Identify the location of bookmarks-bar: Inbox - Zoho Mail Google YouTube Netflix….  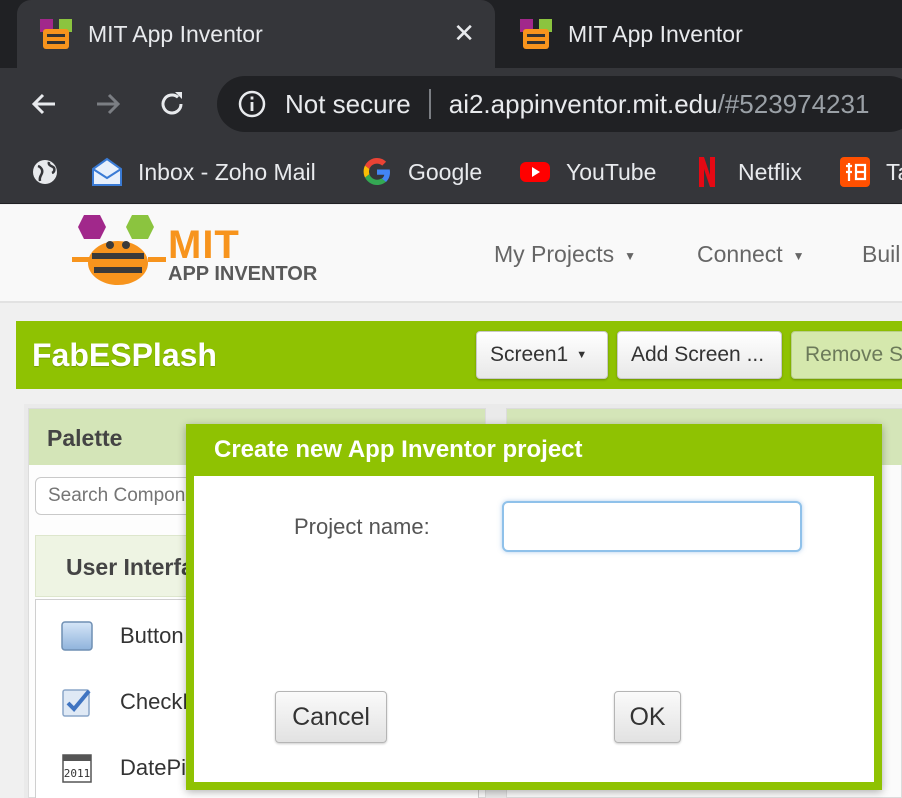
(451, 172).